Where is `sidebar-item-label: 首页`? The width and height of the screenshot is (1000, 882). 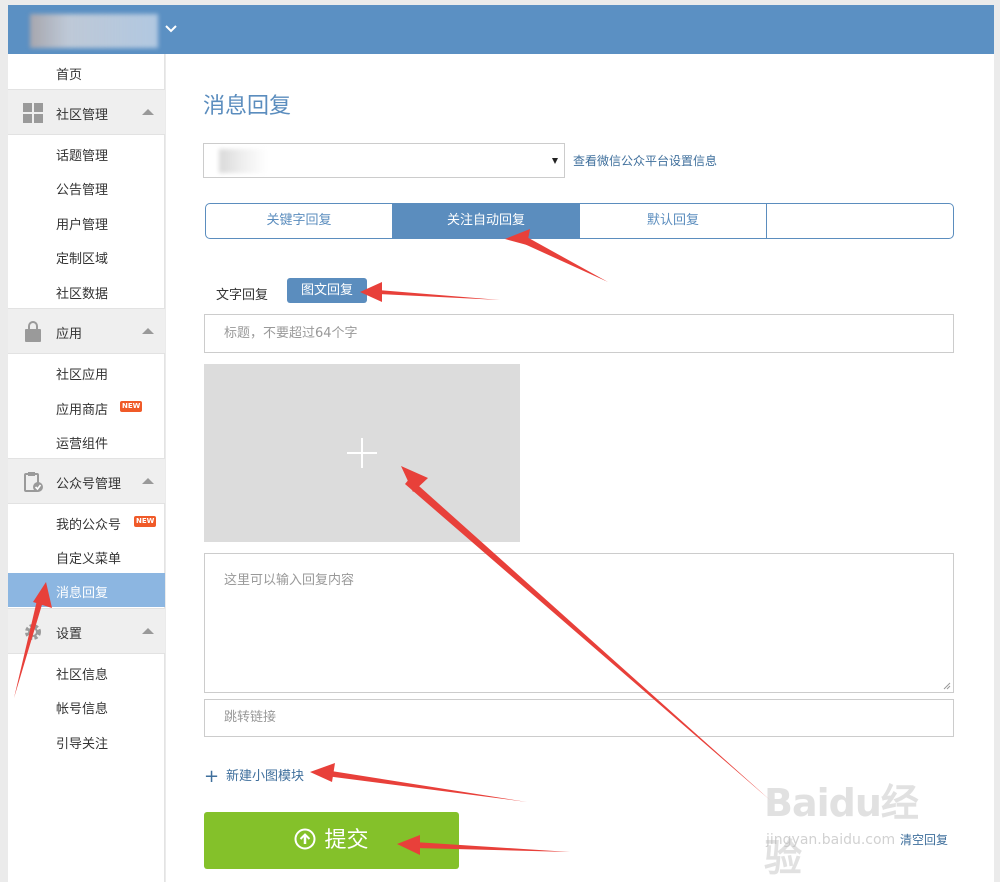 sidebar-item-label: 首页 is located at coordinates (69, 75).